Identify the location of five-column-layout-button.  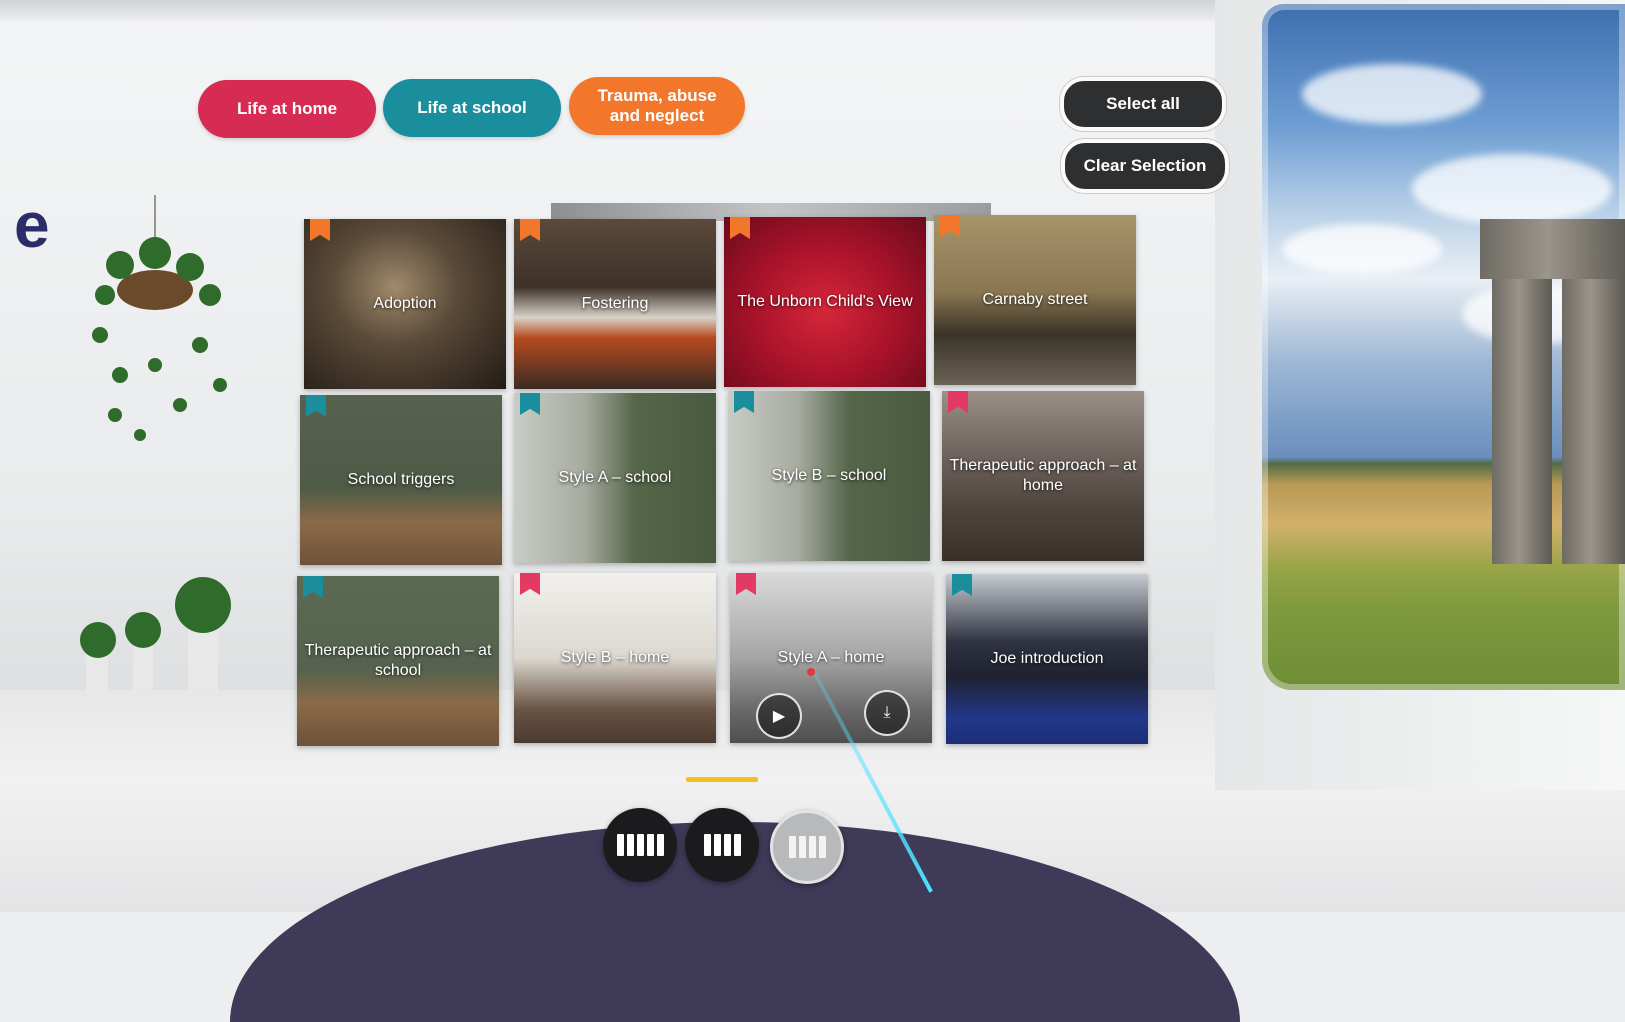
(640, 845).